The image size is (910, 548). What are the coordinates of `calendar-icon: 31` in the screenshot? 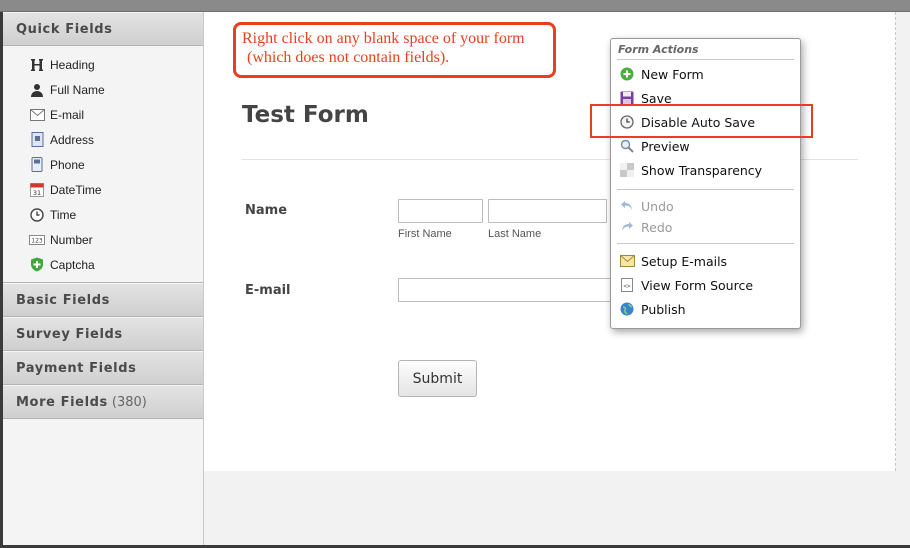 It's located at (37, 190).